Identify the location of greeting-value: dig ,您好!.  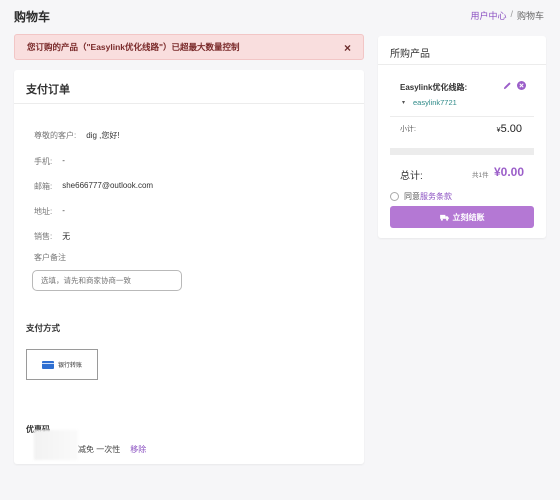
(103, 135).